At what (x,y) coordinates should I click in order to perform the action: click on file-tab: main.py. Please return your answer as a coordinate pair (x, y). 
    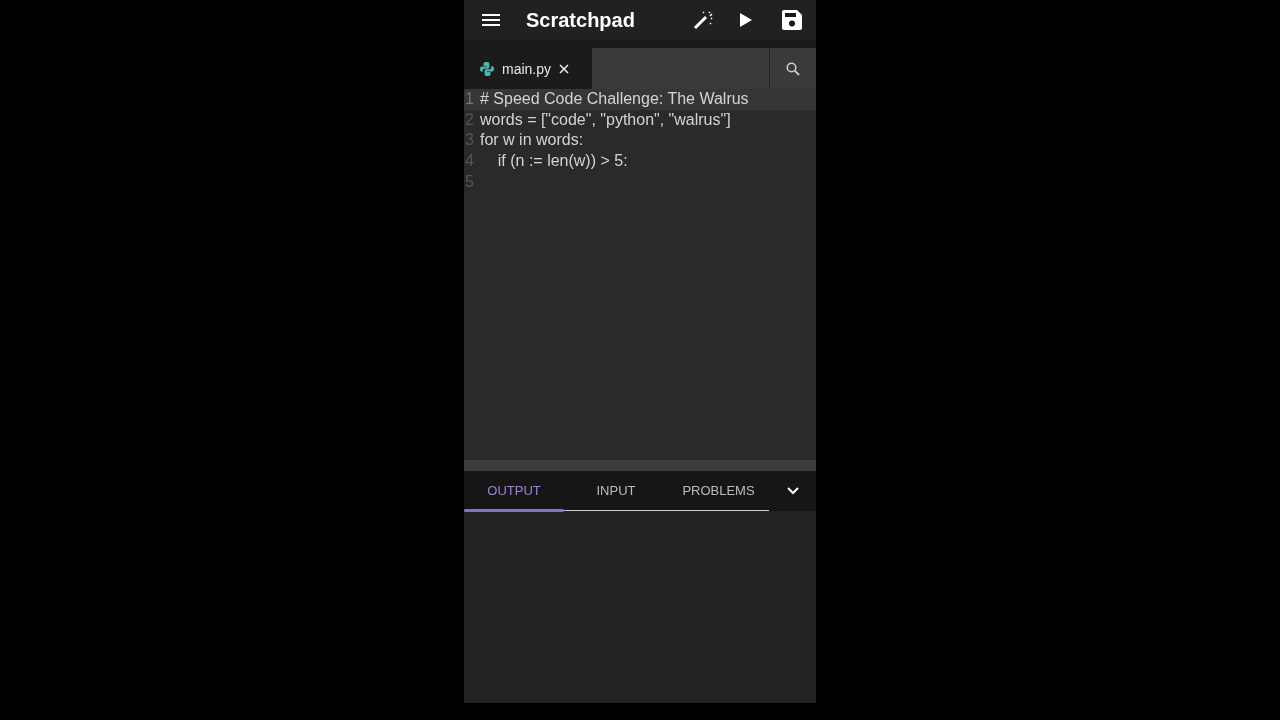
    Looking at the image, I should click on (528, 68).